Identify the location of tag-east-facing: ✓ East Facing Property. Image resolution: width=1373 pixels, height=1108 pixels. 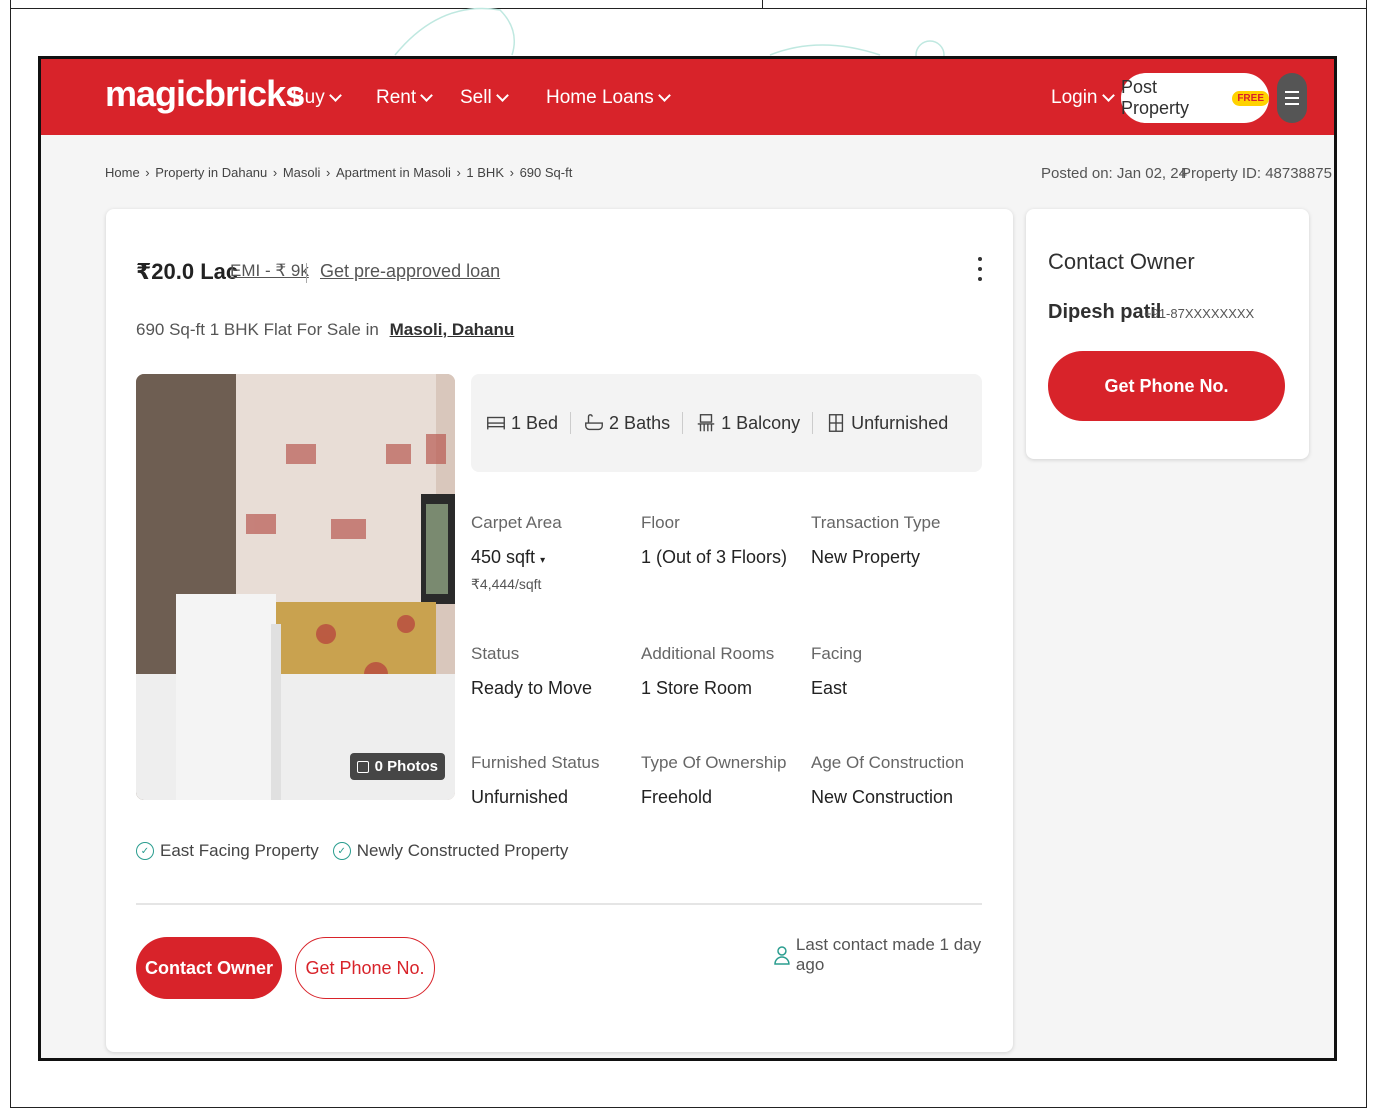
(227, 851).